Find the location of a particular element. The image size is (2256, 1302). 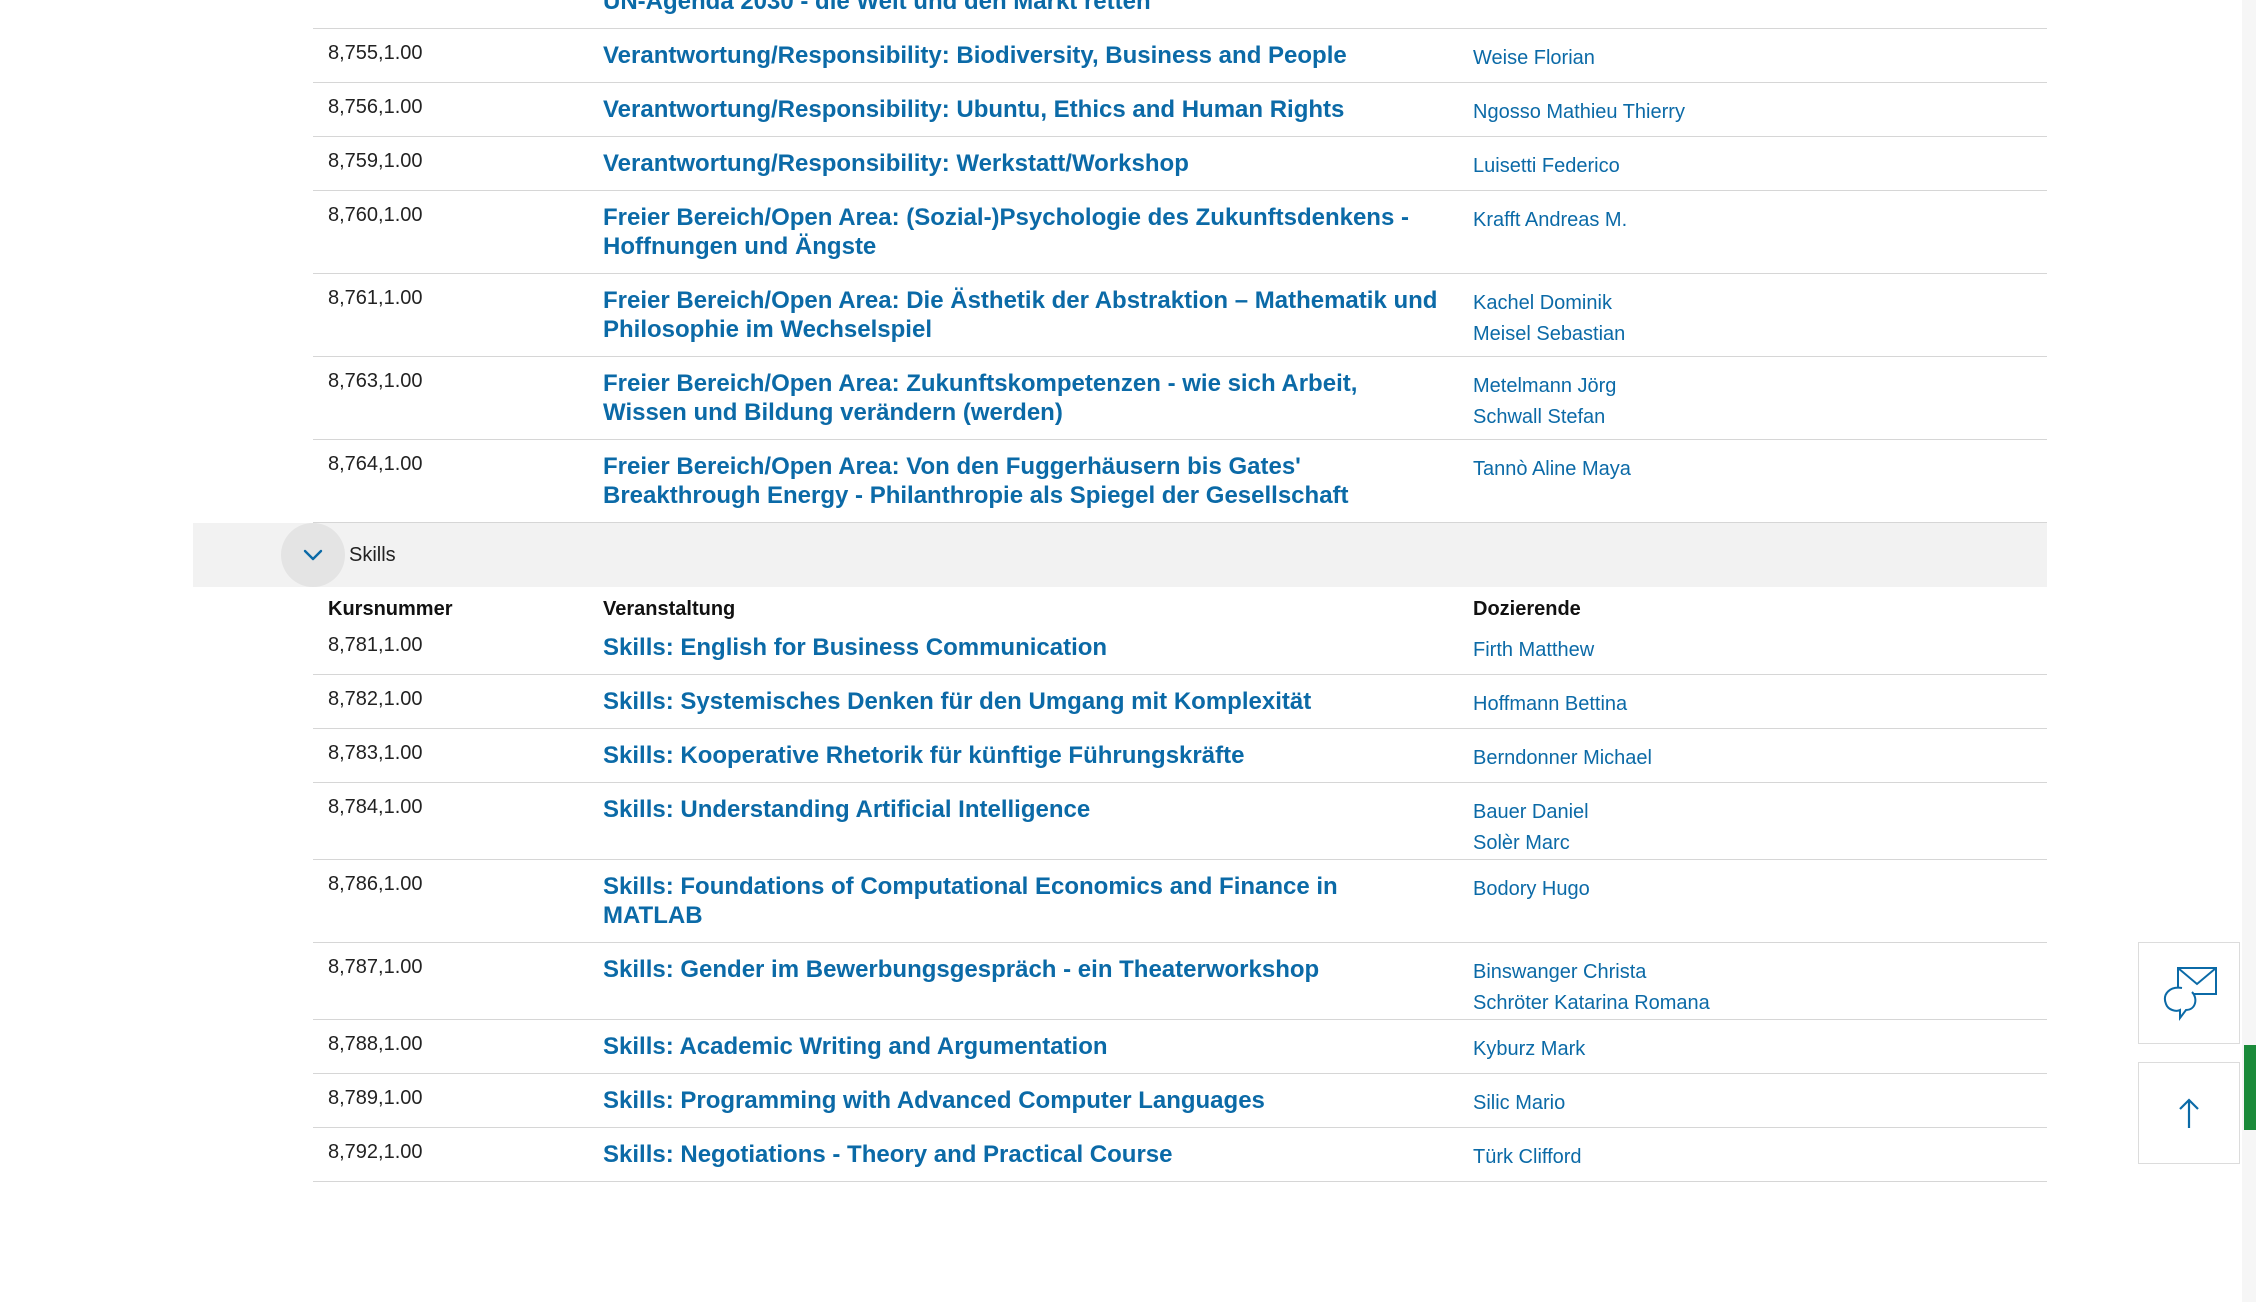

course-number: 8,756,1.00 is located at coordinates (375, 107).